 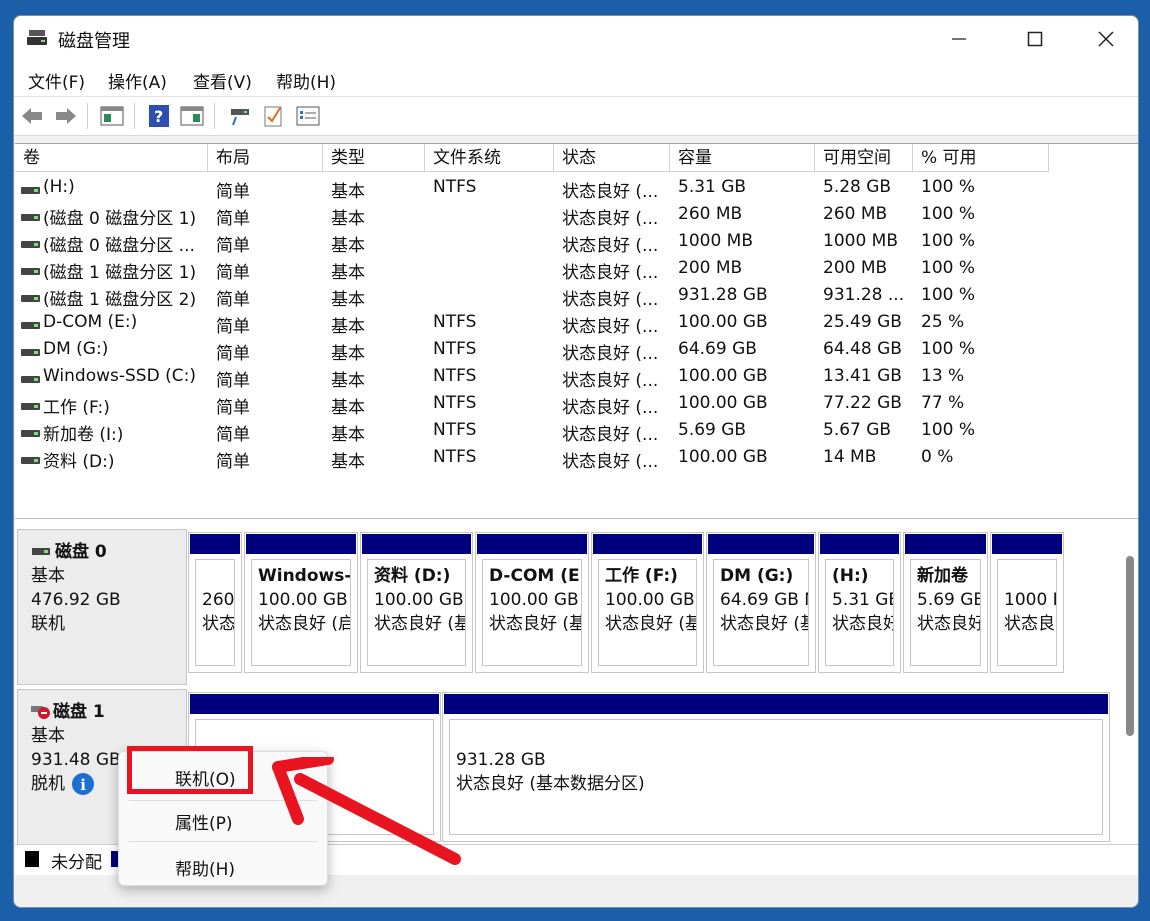 What do you see at coordinates (855, 268) in the screenshot?
I see `table-cell: 200 MB` at bounding box center [855, 268].